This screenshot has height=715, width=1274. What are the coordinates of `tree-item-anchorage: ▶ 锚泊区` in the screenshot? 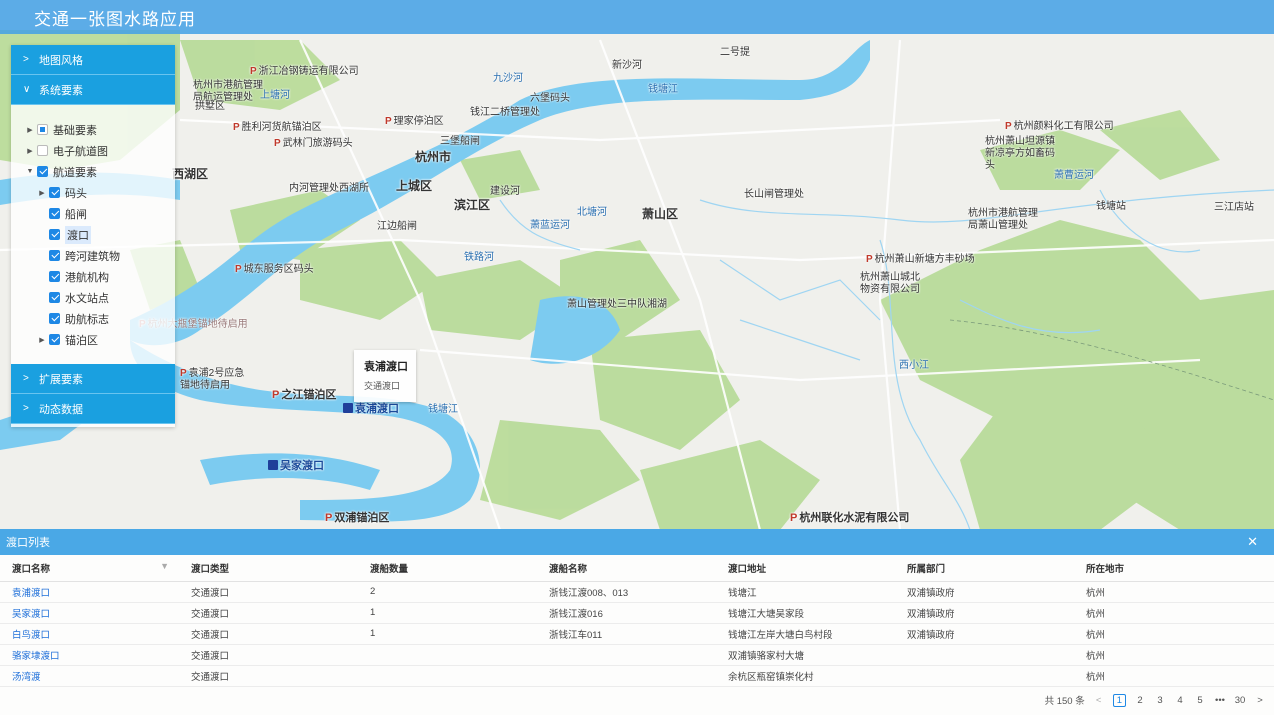 It's located at (93, 339).